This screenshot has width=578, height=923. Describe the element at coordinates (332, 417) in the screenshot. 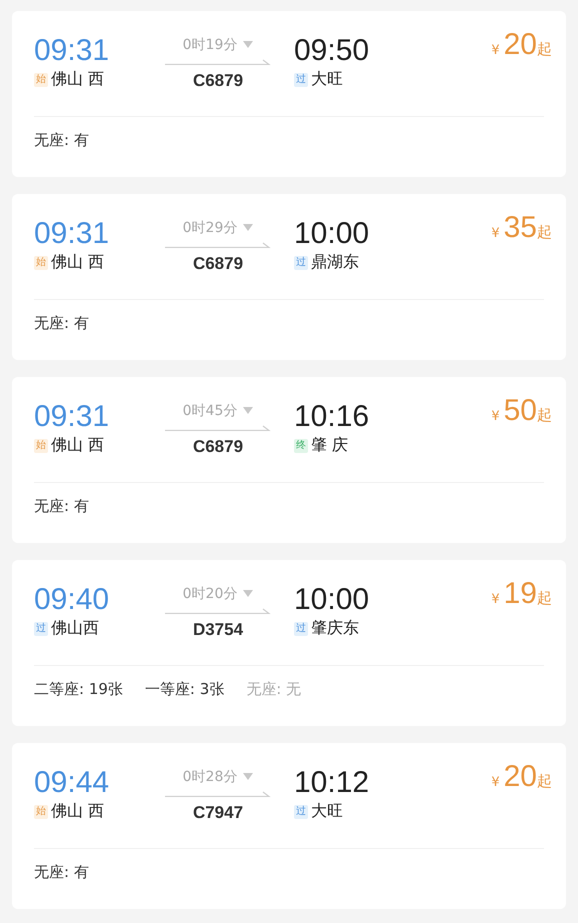

I see `arrival-time: 10:16` at that location.